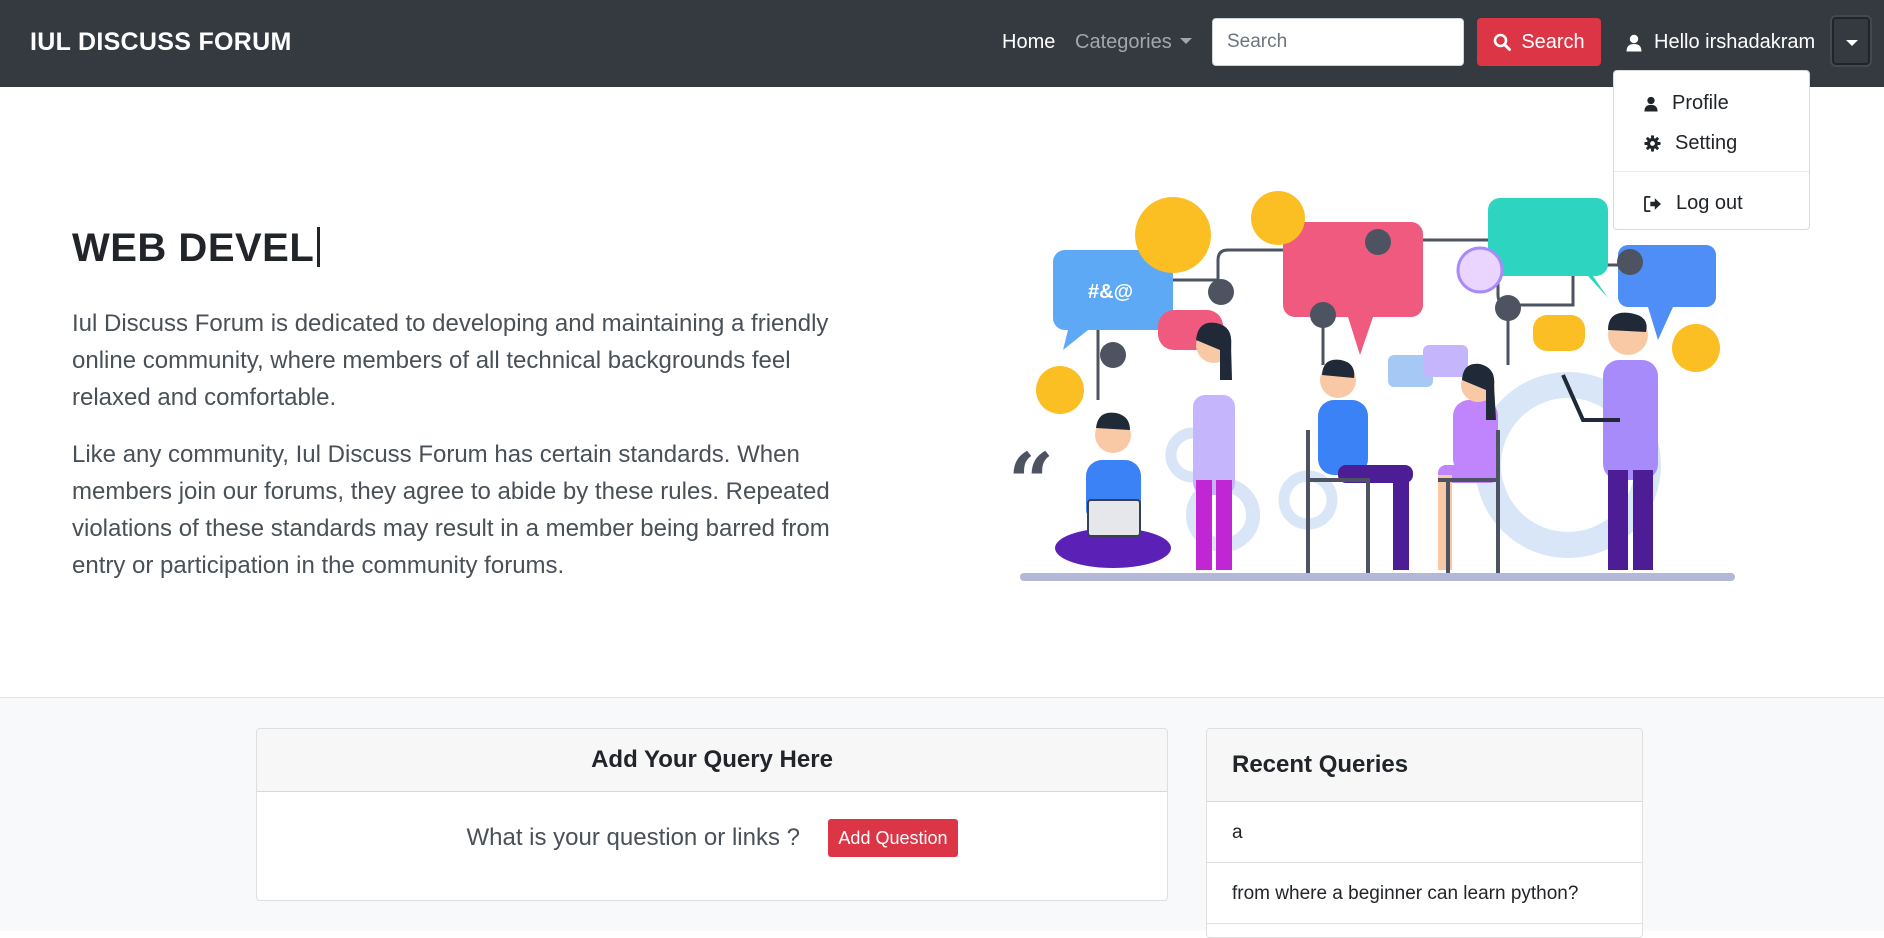 This screenshot has width=1884, height=938. I want to click on recent-query-item: from where a beginner can learn python?, so click(1424, 893).